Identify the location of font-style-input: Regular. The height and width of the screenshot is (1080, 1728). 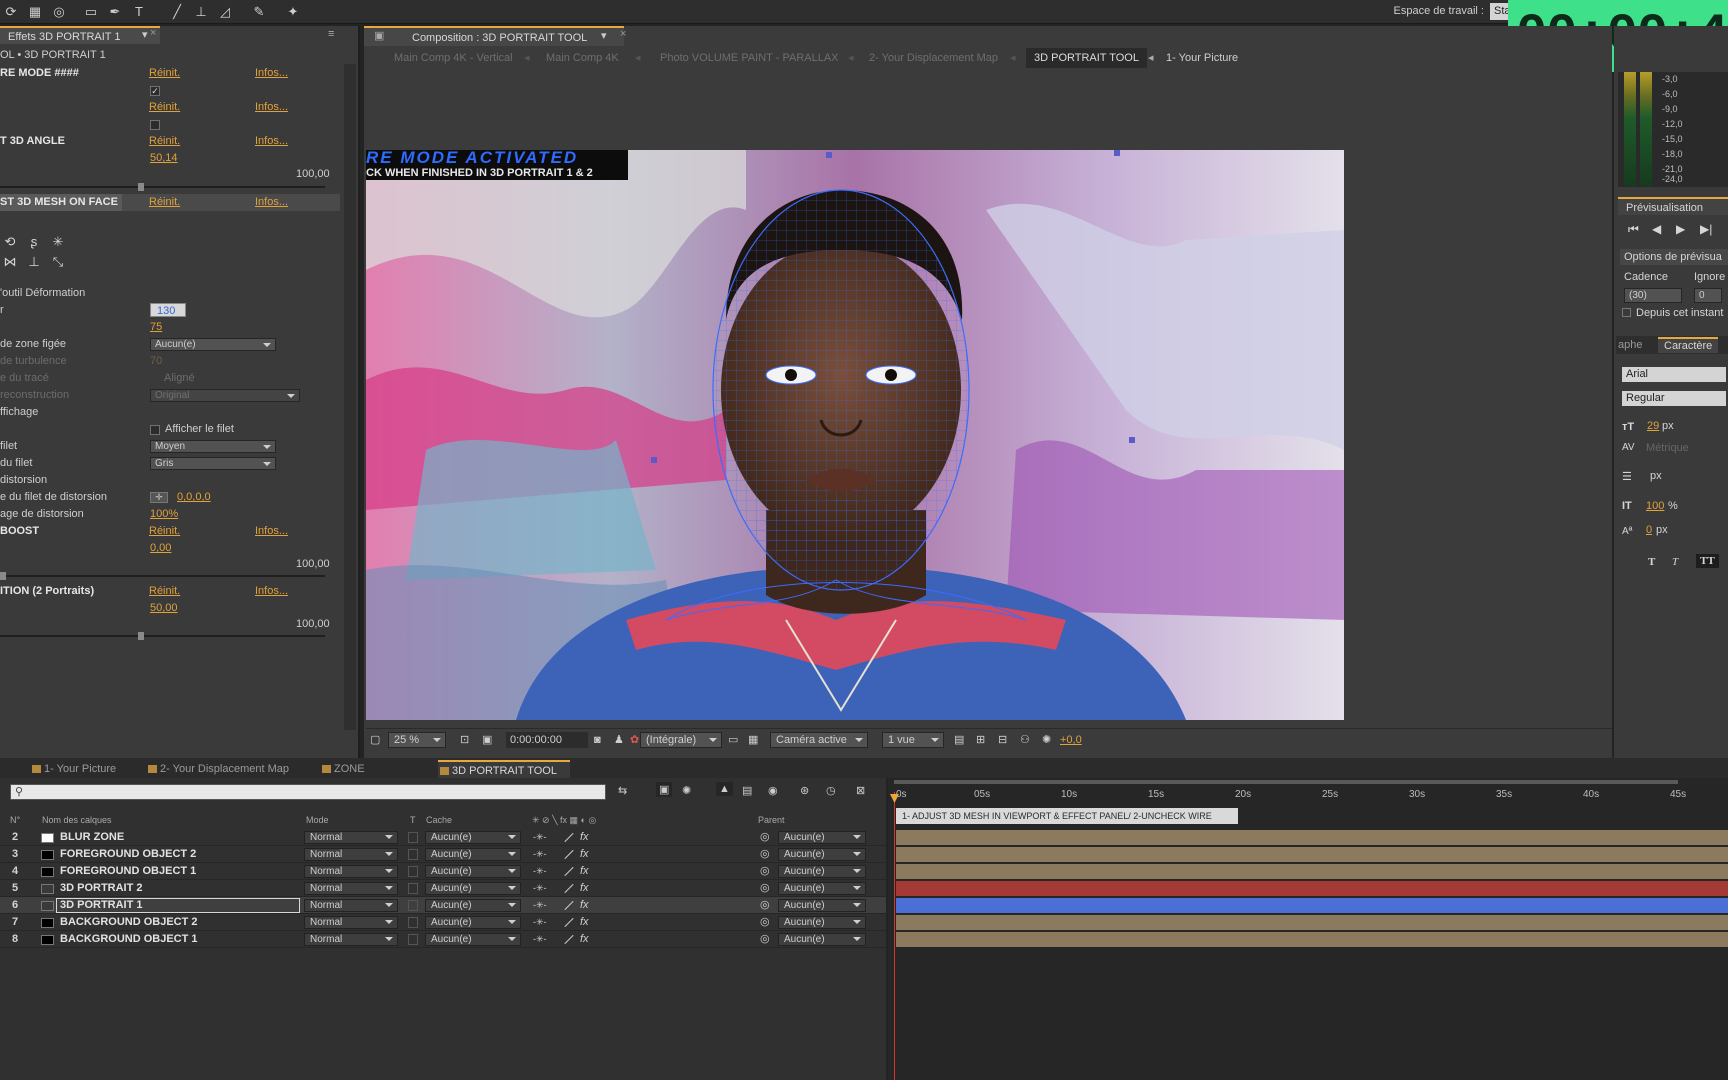
(1674, 398).